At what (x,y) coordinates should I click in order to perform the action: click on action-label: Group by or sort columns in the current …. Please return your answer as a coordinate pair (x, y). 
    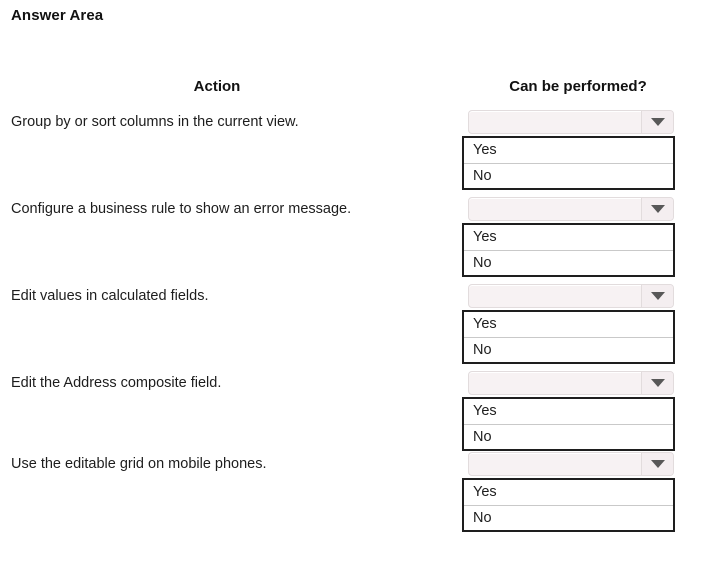
    Looking at the image, I should click on (155, 122).